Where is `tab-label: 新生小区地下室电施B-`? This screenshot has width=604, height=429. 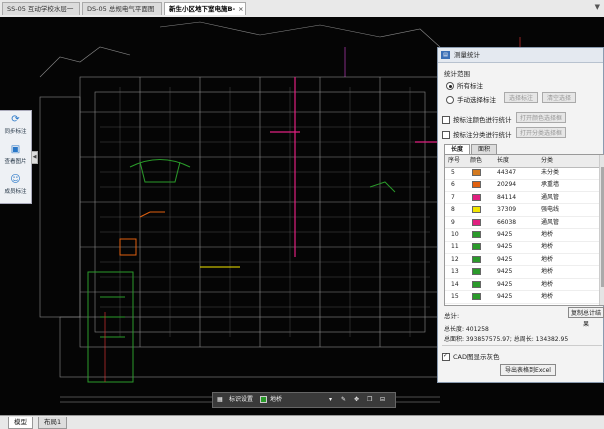
tab-label: 新生小区地下室电施B- is located at coordinates (202, 9).